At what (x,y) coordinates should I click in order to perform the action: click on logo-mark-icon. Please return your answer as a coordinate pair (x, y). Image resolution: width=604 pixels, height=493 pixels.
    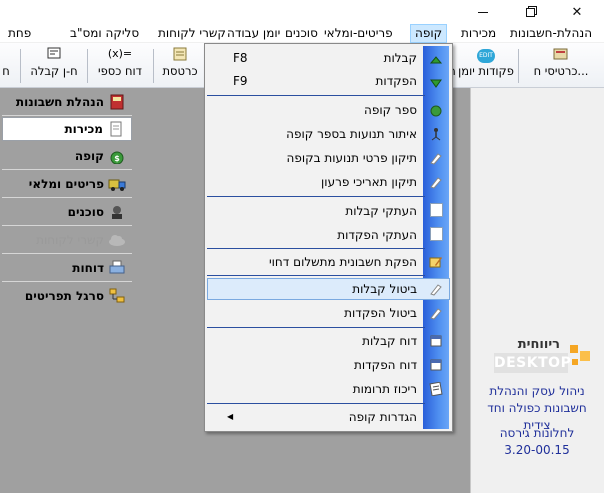
    Looking at the image, I should click on (581, 356).